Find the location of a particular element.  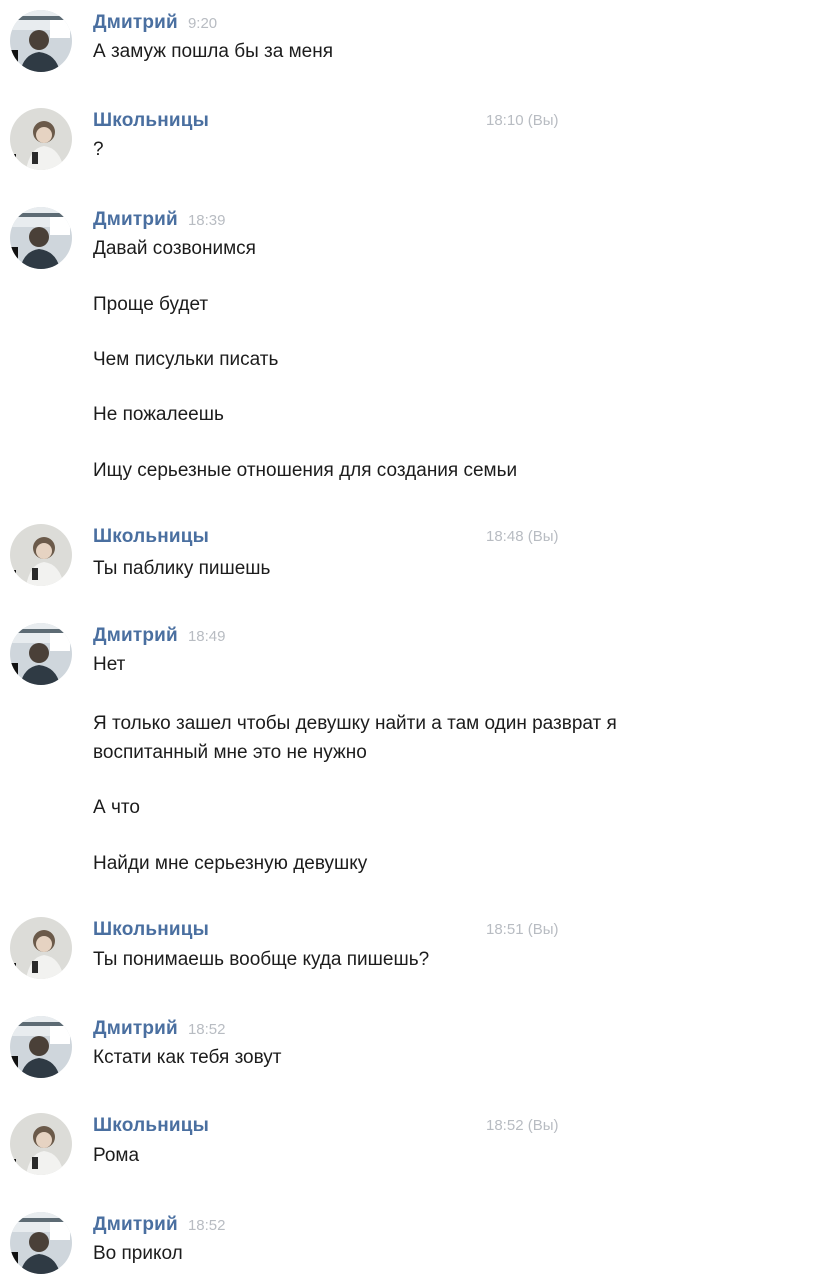

message-text: Давай созвонимся is located at coordinates (174, 248).